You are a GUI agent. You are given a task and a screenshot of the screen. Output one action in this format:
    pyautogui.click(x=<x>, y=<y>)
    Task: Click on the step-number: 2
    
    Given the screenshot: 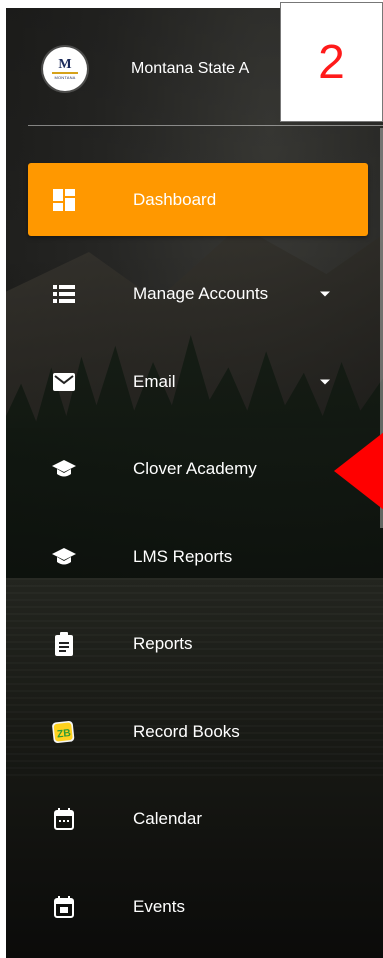 What is the action you would take?
    pyautogui.click(x=331, y=62)
    